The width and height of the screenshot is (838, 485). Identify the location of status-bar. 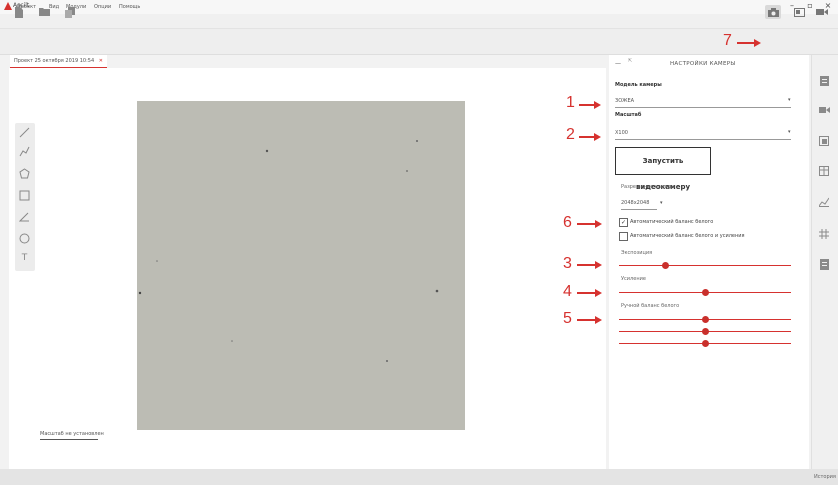
(419, 477).